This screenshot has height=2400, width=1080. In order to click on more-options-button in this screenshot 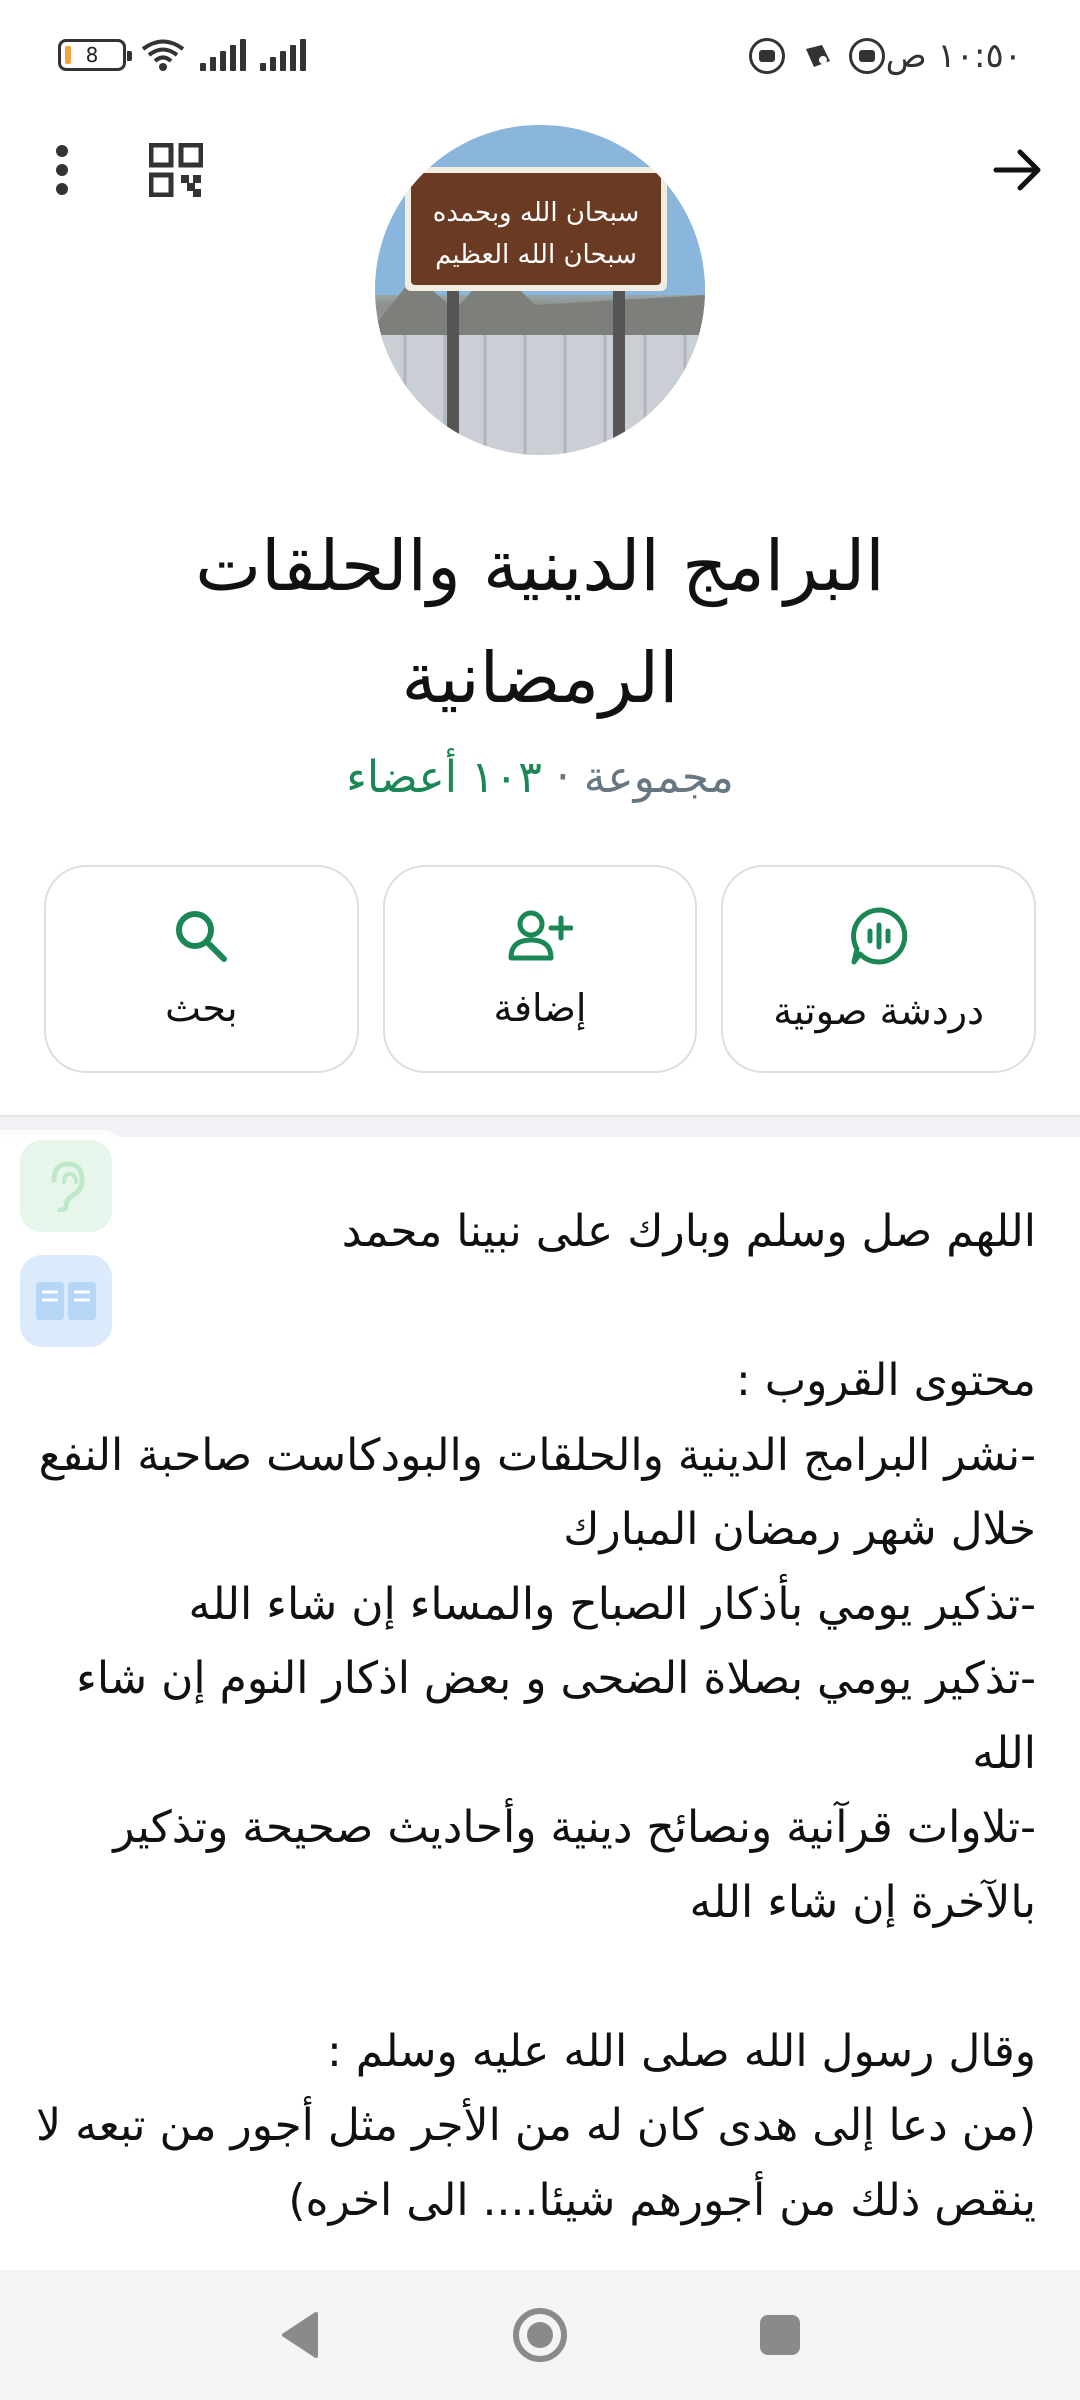, I will do `click(62, 170)`.